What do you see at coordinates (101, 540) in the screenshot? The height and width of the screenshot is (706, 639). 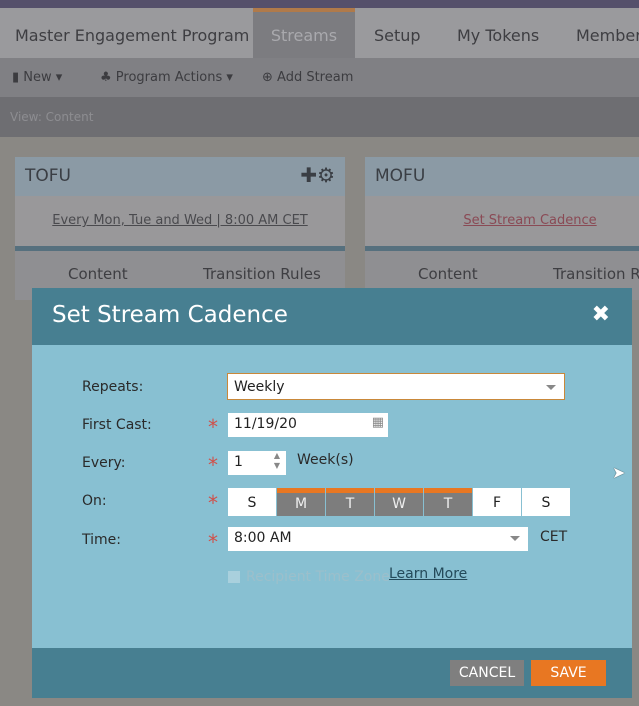 I see `time-label: Time:` at bounding box center [101, 540].